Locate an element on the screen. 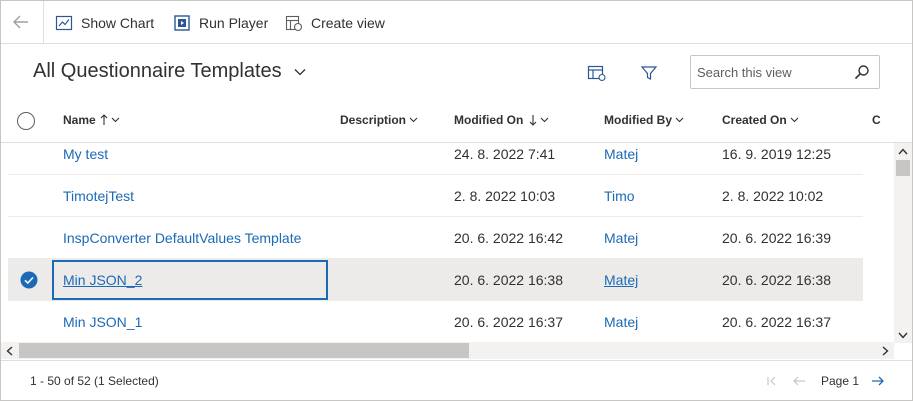 The image size is (913, 401). created-on-cell: 20. 6. 2022 16:38 is located at coordinates (776, 280).